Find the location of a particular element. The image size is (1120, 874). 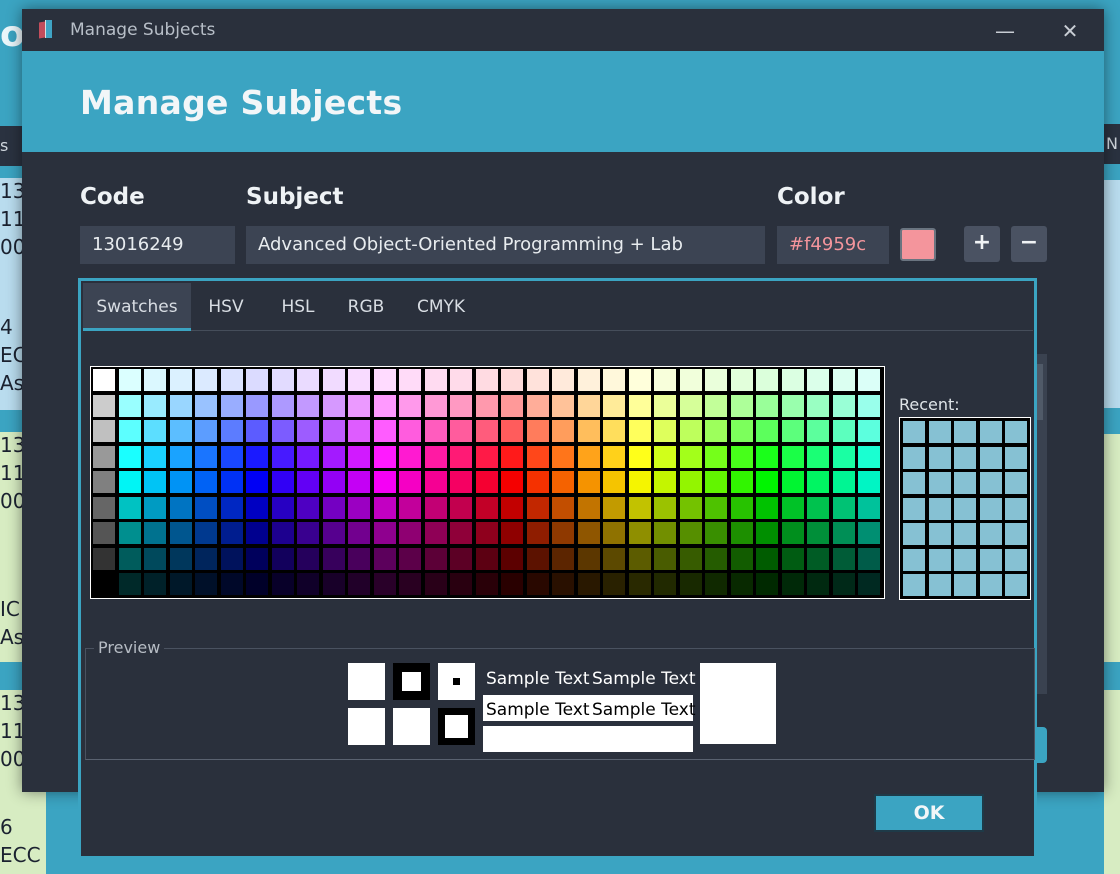

color-hex-field: #f4959c is located at coordinates (833, 245).